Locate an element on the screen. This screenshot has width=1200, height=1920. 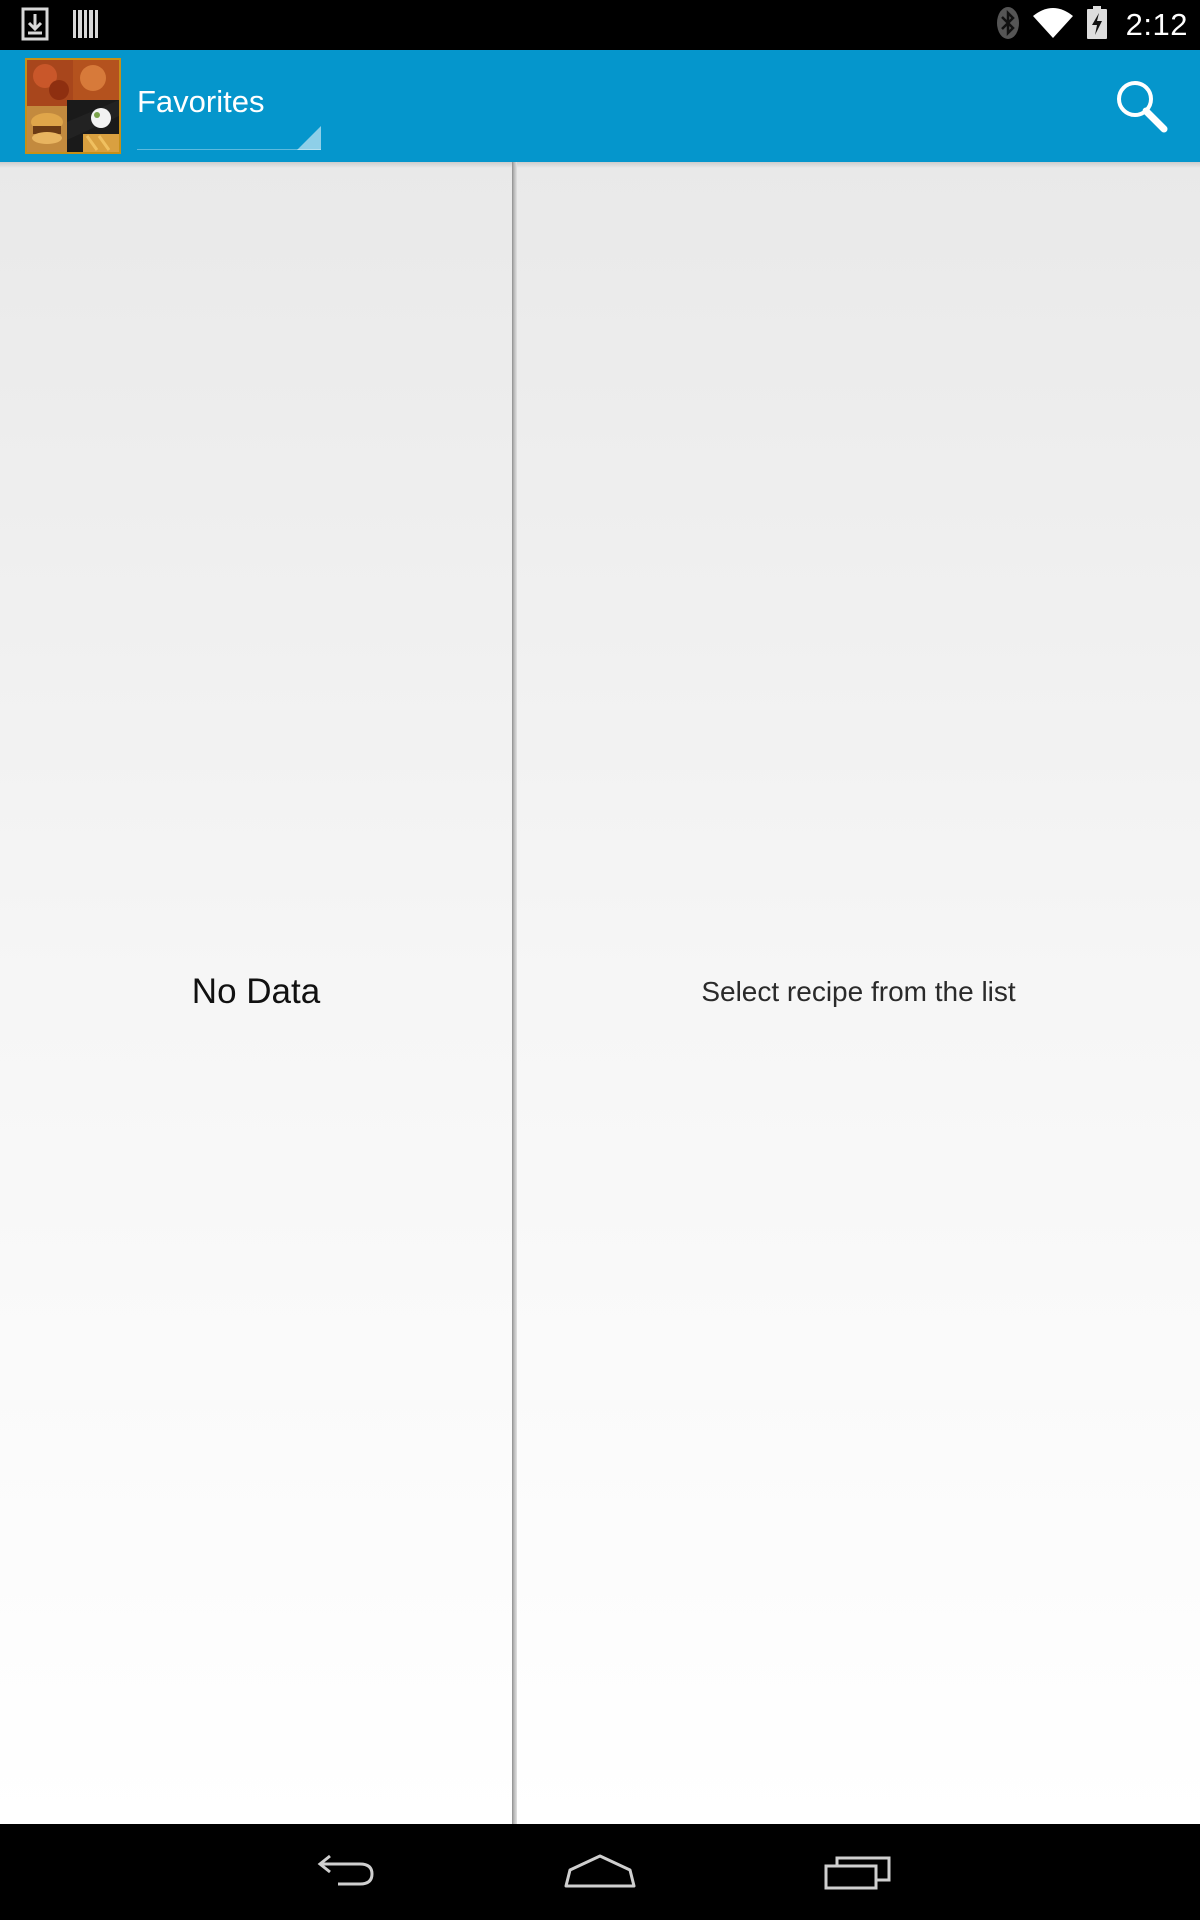
action-bar: Favorites is located at coordinates (600, 106).